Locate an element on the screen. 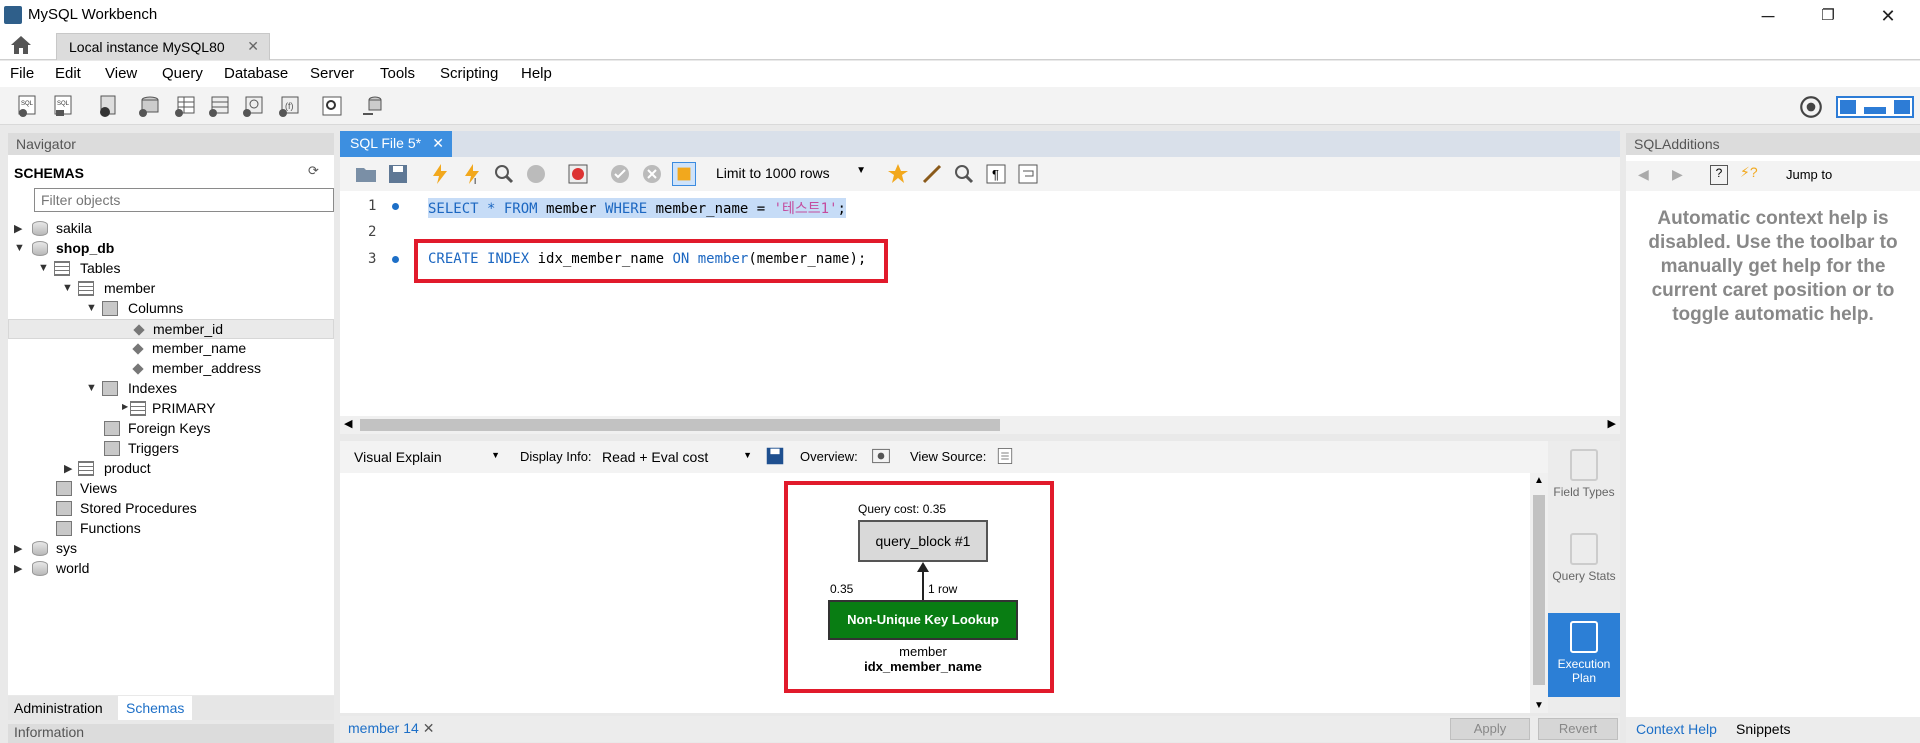 This screenshot has width=1920, height=743. stop-icon is located at coordinates (536, 174).